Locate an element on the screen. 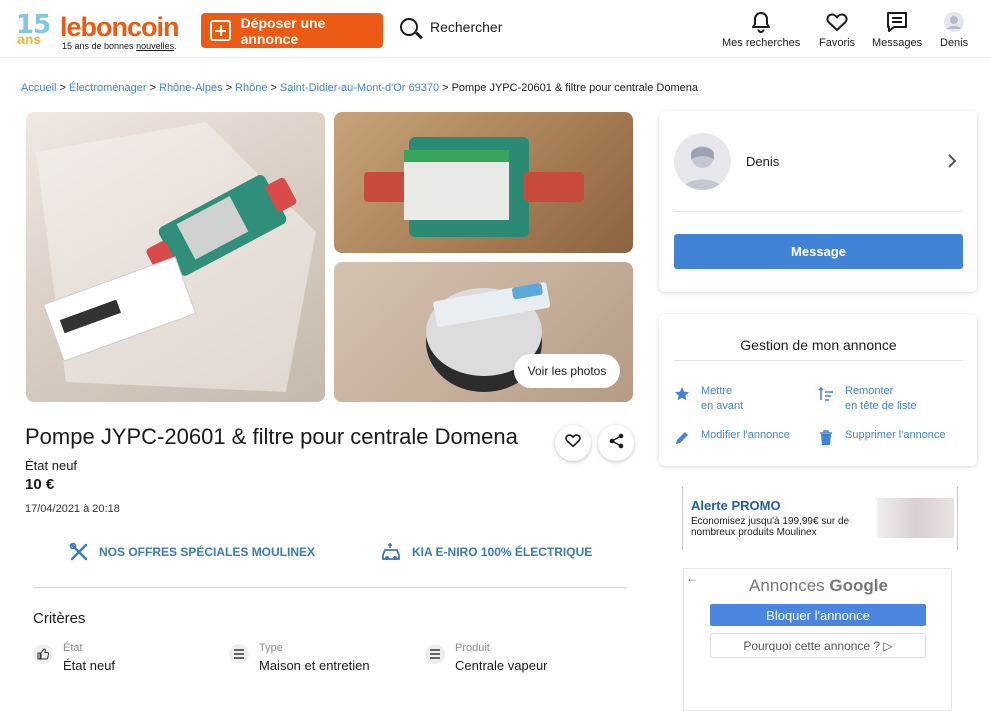 This screenshot has width=991, height=711. search-icon is located at coordinates (409, 27).